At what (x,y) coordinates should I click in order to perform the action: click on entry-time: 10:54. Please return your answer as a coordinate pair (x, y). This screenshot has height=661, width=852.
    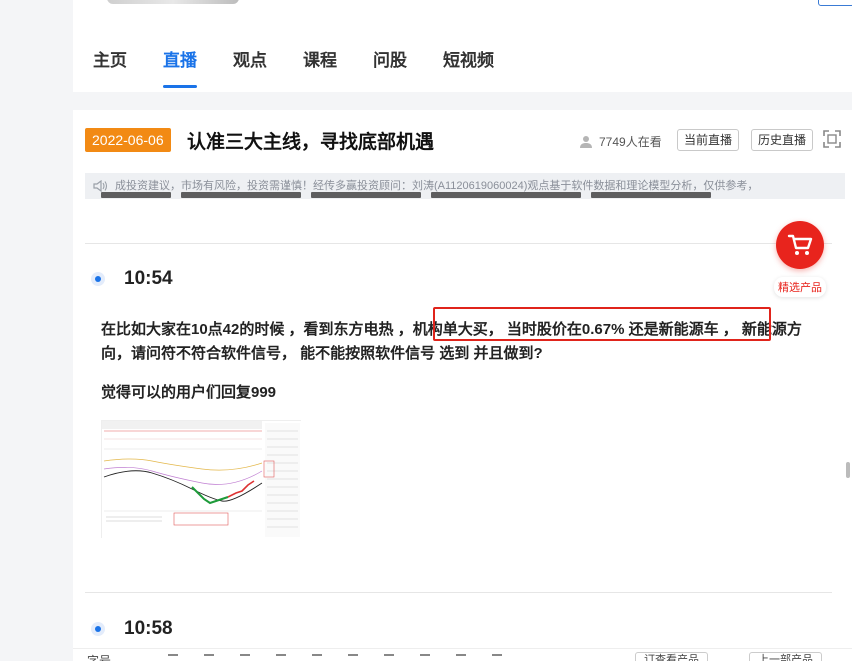
    Looking at the image, I should click on (148, 278).